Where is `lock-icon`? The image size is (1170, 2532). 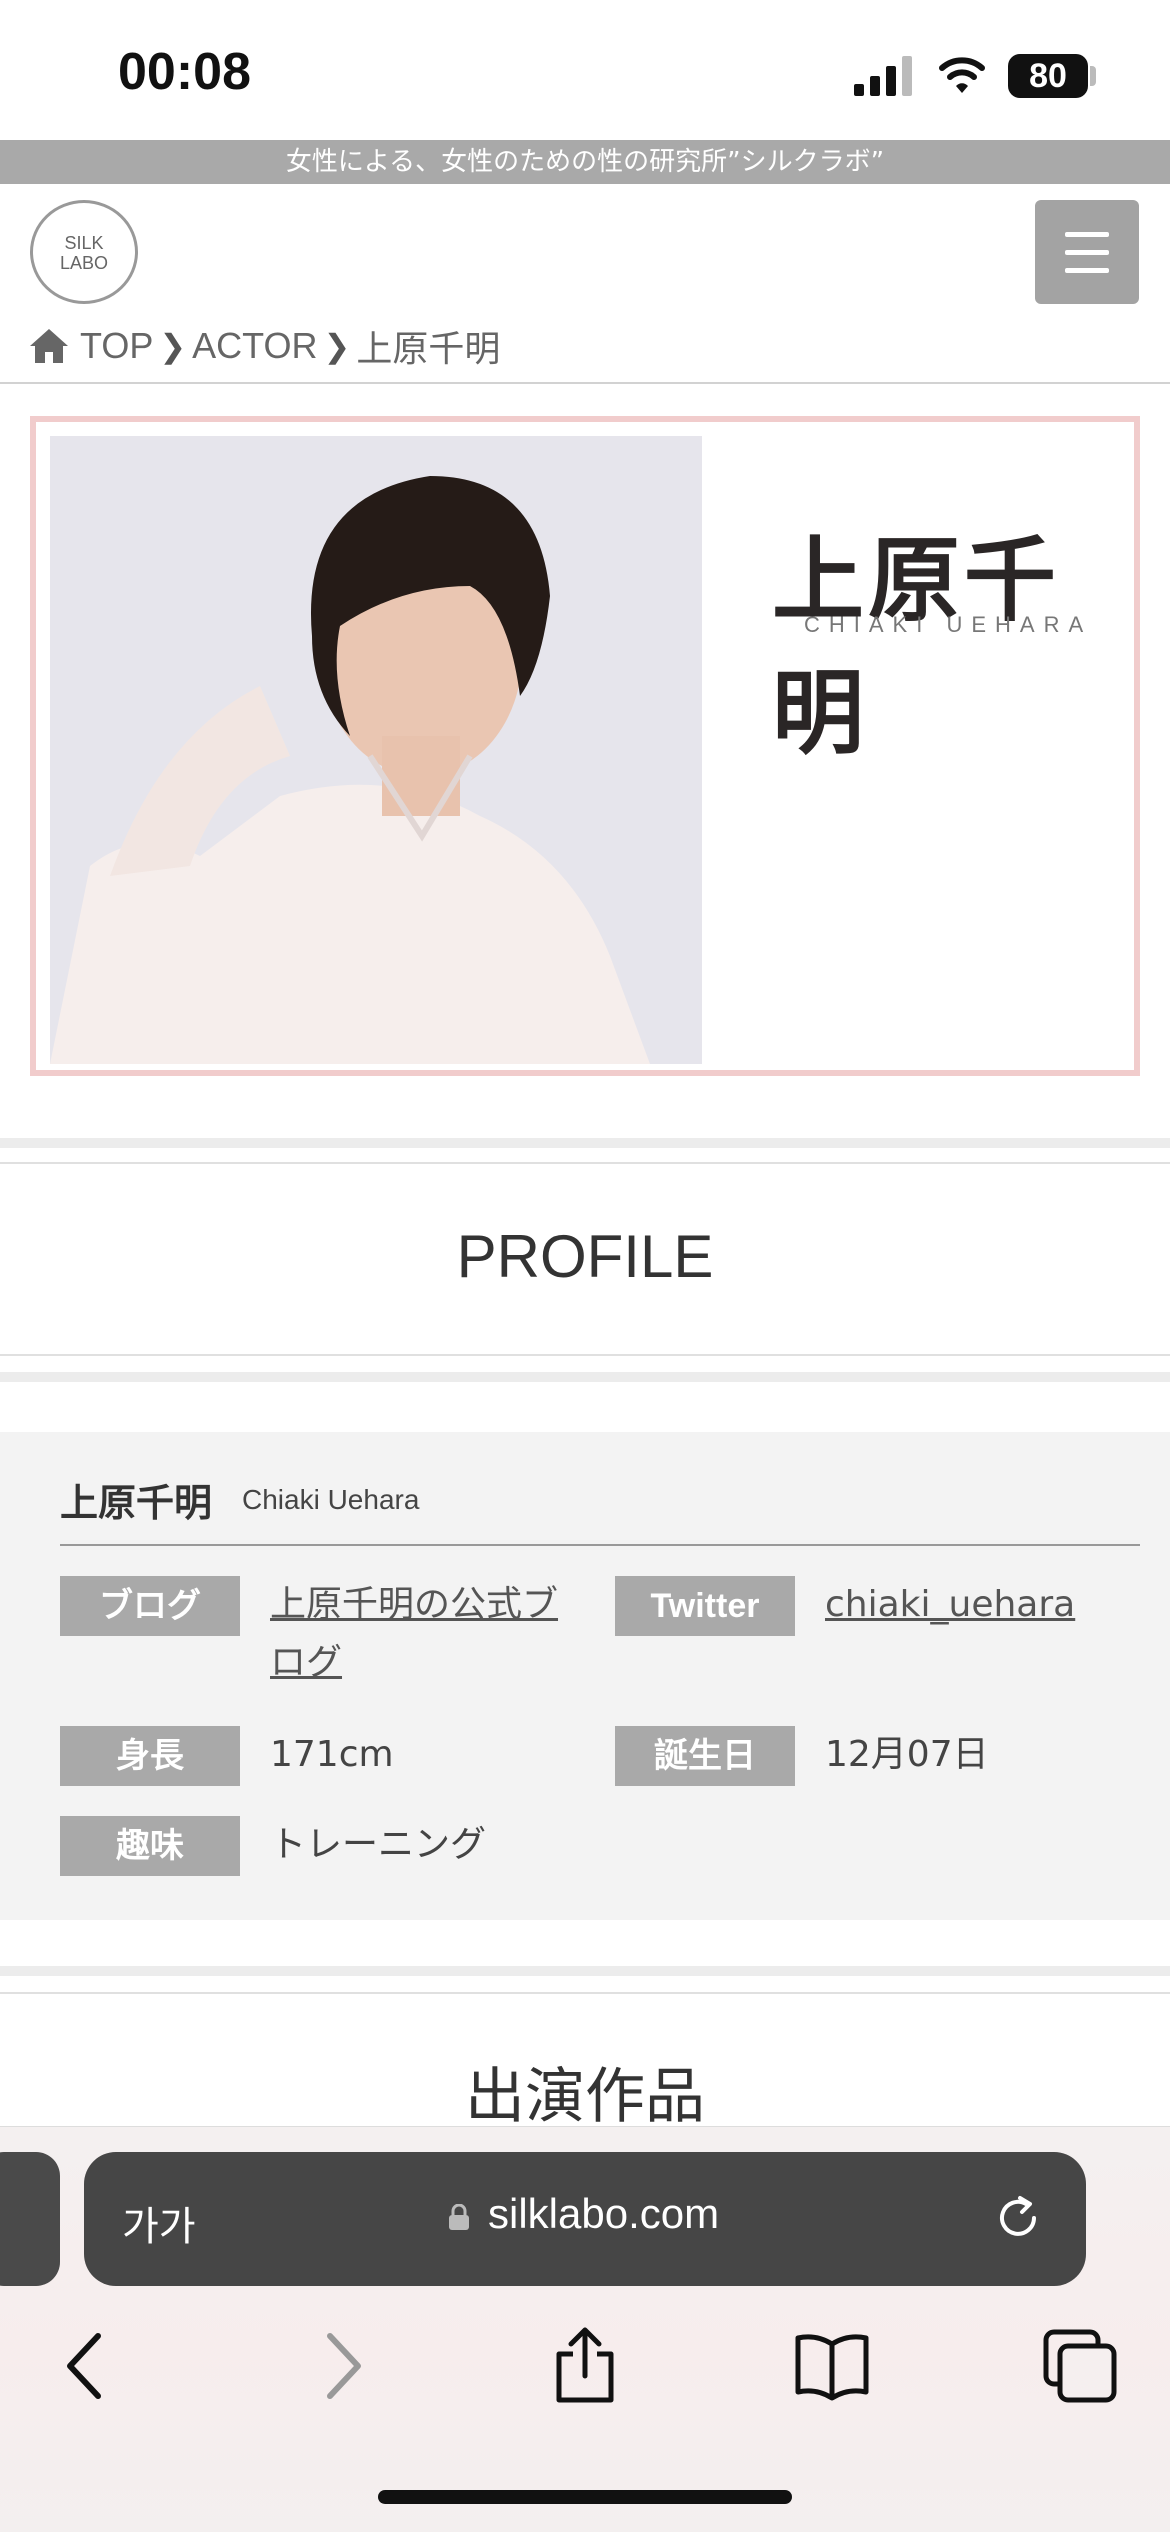
lock-icon is located at coordinates (459, 2217).